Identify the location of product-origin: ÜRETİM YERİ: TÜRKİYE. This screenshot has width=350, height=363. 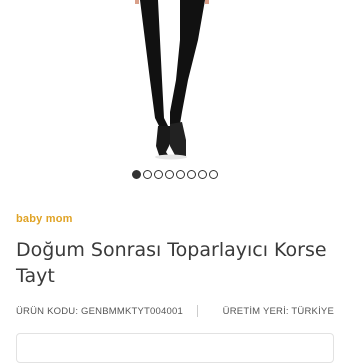
(278, 311).